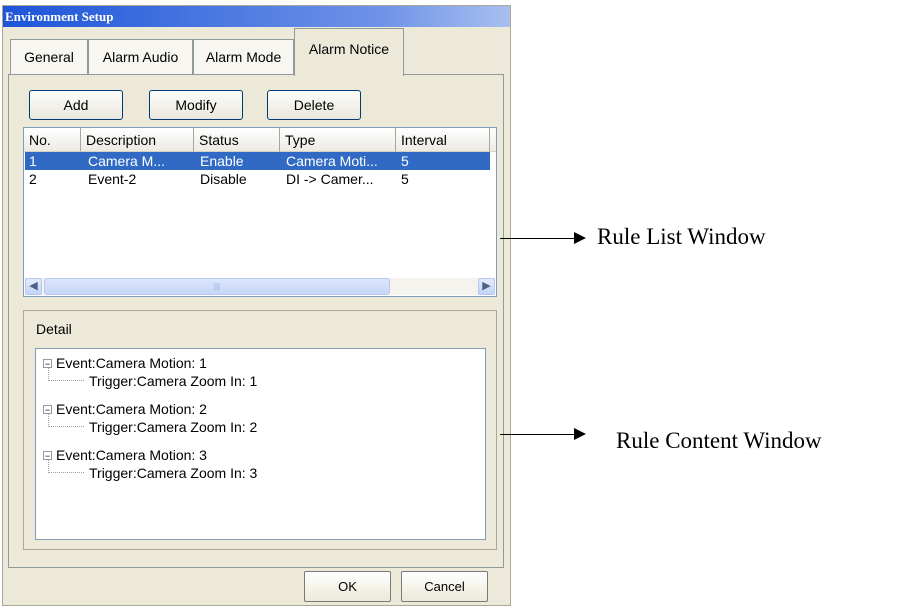 The height and width of the screenshot is (607, 907). I want to click on tab-alarm-mode: Alarm Mode, so click(243, 57).